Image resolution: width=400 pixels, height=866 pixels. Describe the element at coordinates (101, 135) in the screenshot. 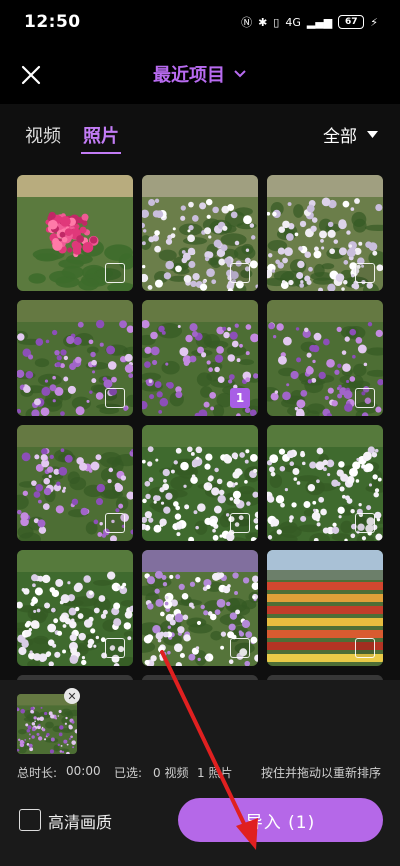

I see `tab-photo: 照片` at that location.